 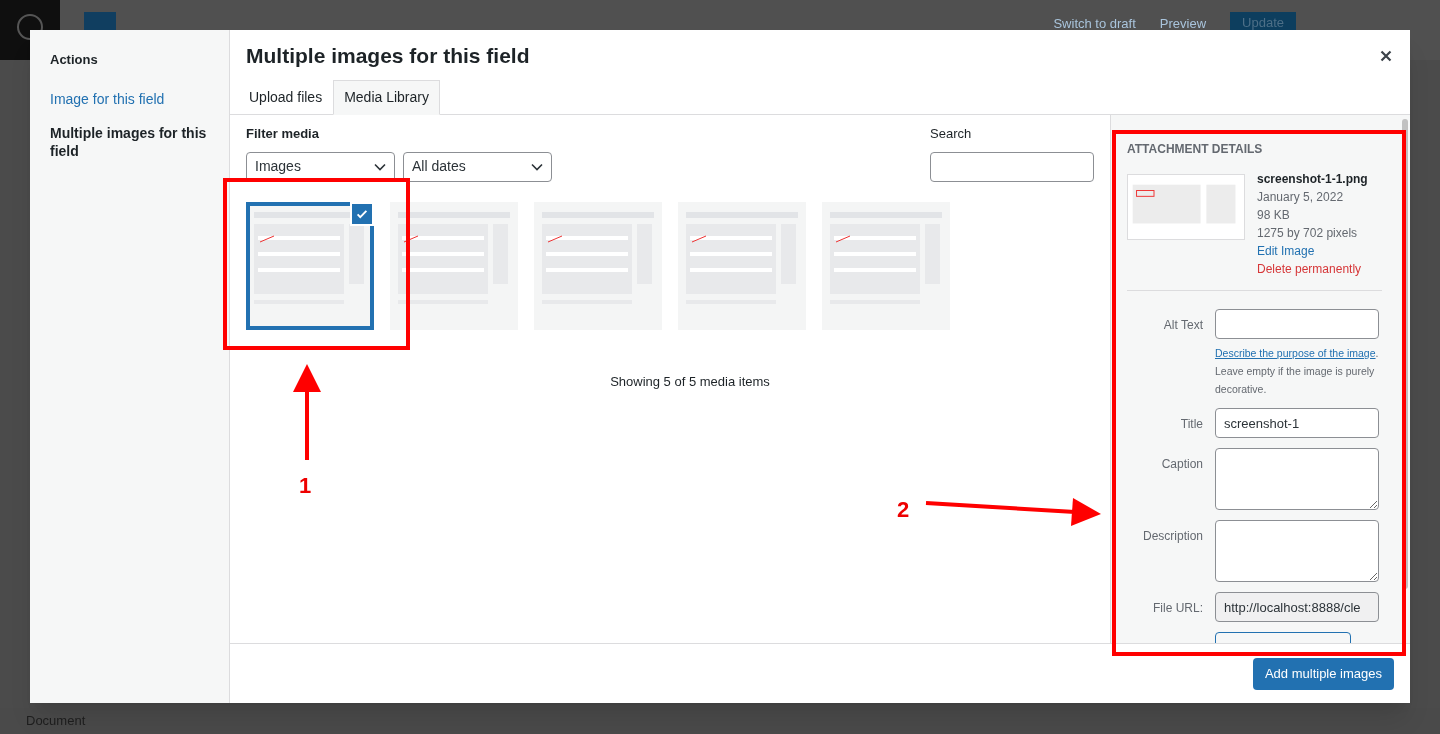 I want to click on field-label: Alt Text, so click(x=1182, y=325).